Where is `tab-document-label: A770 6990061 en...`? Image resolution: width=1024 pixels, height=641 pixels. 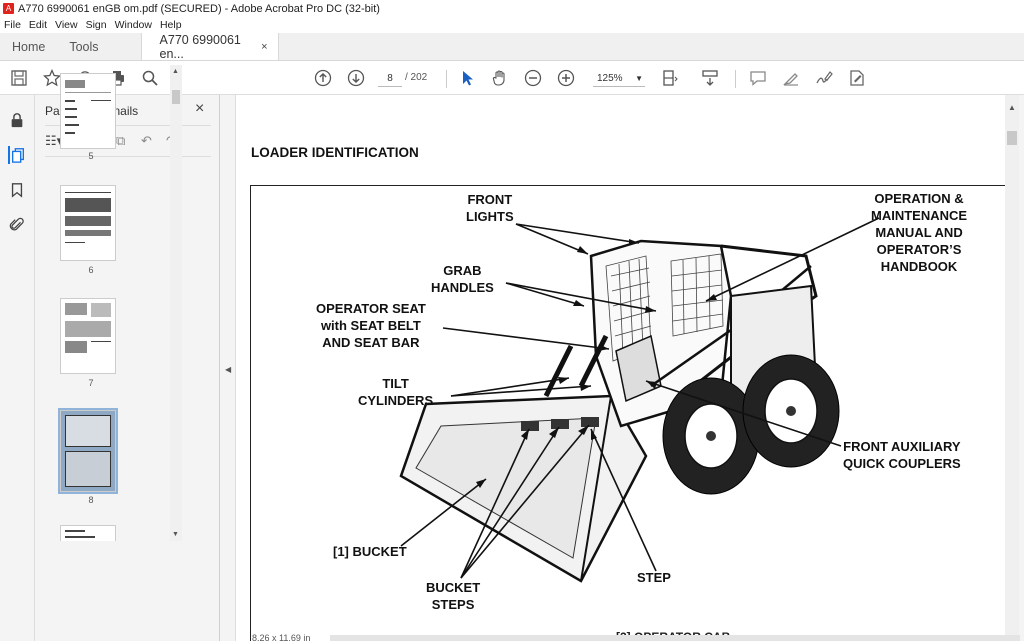 tab-document-label: A770 6990061 en... is located at coordinates (200, 46).